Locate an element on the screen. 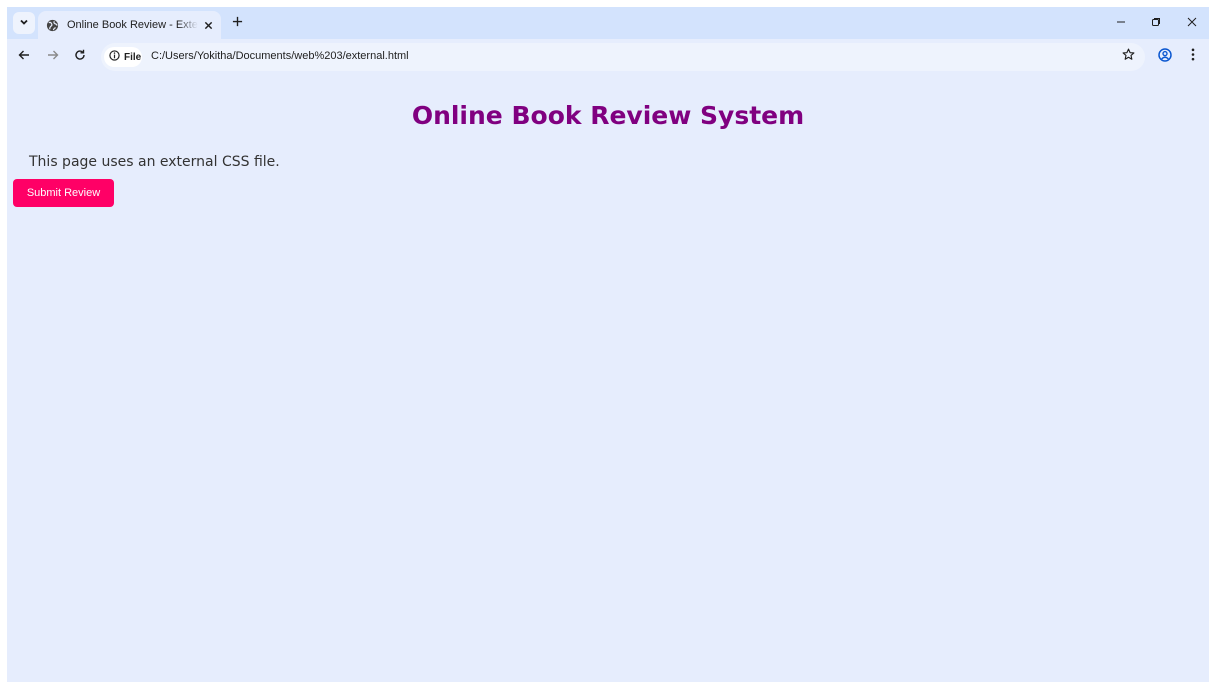  chevron-down-icon is located at coordinates (24, 23).